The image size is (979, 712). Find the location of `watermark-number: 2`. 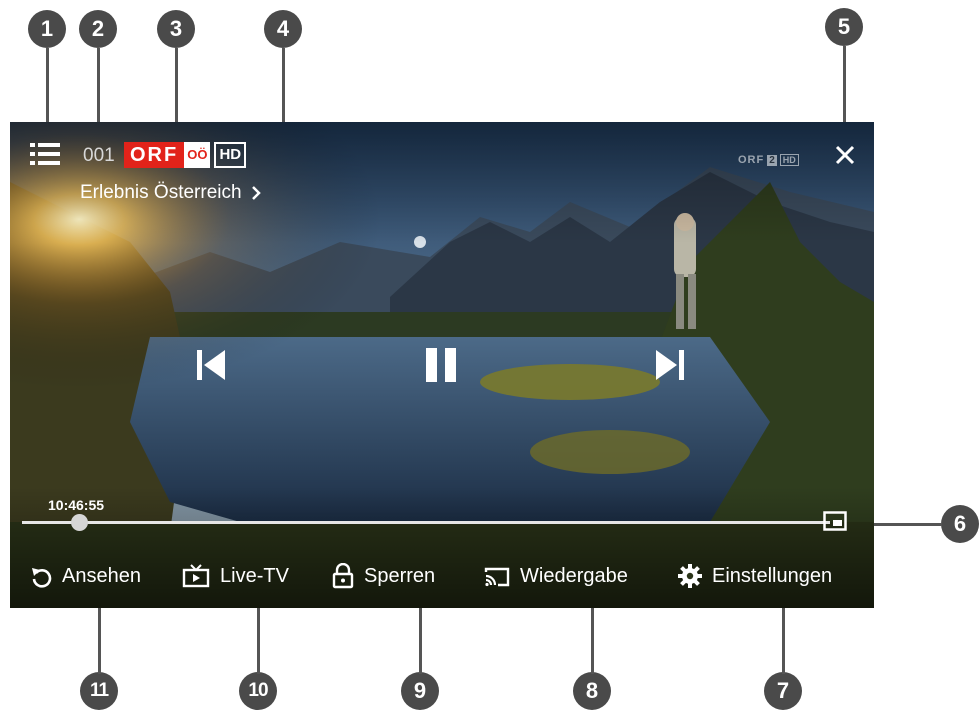

watermark-number: 2 is located at coordinates (772, 160).